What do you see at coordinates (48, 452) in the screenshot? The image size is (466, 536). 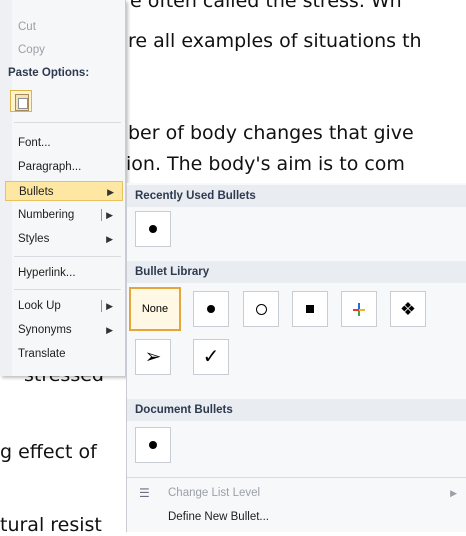 I see `doc-line-6: g effect of` at bounding box center [48, 452].